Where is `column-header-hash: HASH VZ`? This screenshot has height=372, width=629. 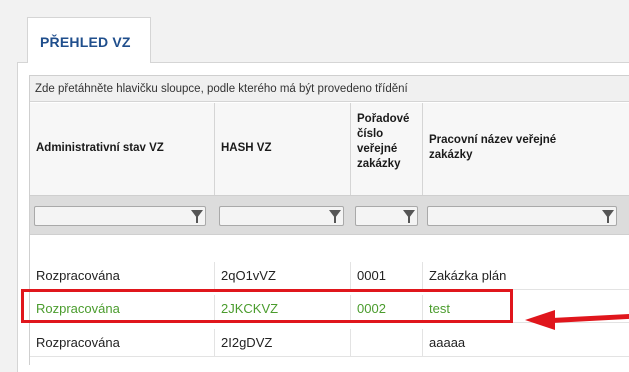 column-header-hash: HASH VZ is located at coordinates (283, 149).